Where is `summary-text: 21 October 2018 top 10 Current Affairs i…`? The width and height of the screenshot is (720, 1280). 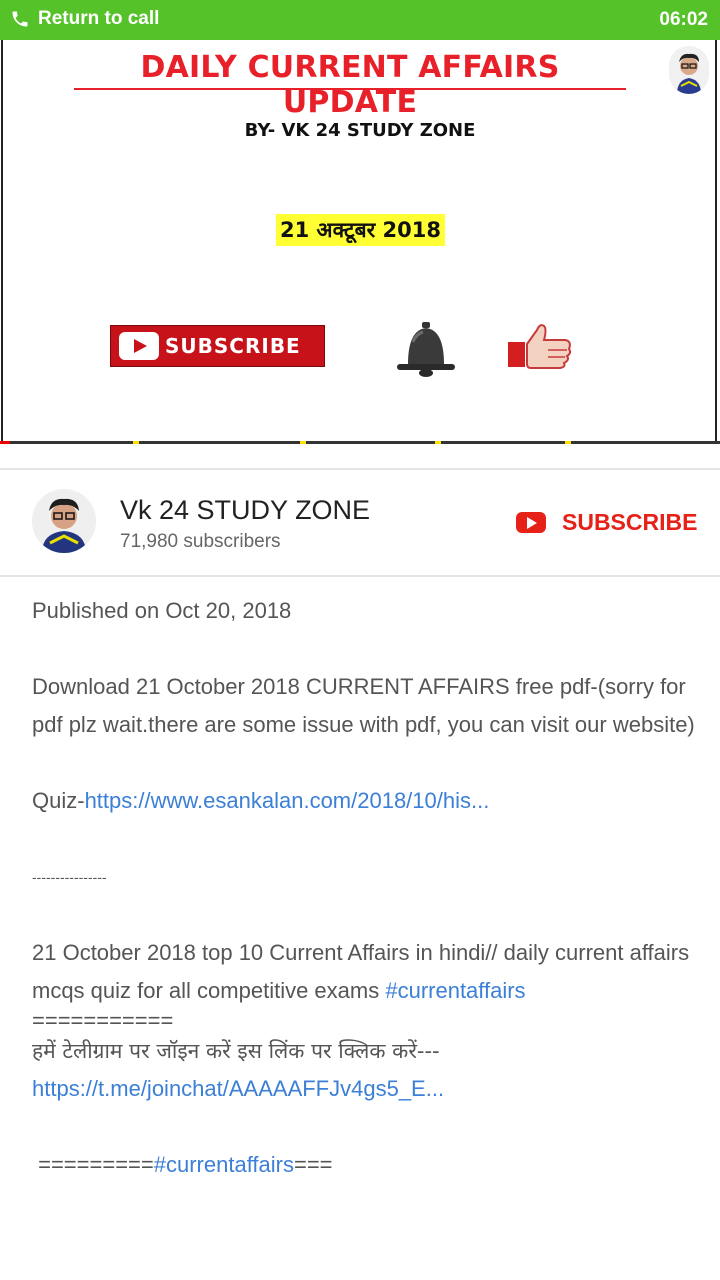 summary-text: 21 October 2018 top 10 Current Affairs i… is located at coordinates (361, 971).